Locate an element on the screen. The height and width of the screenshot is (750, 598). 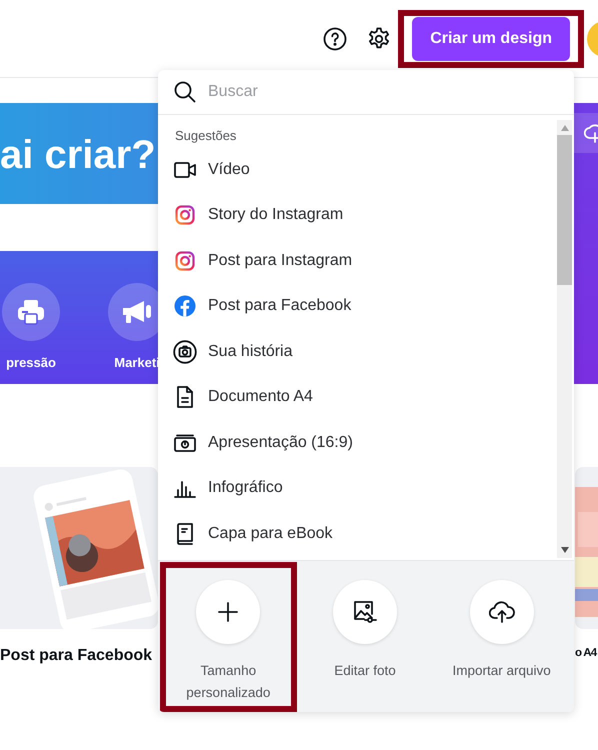
help-icon is located at coordinates (335, 38).